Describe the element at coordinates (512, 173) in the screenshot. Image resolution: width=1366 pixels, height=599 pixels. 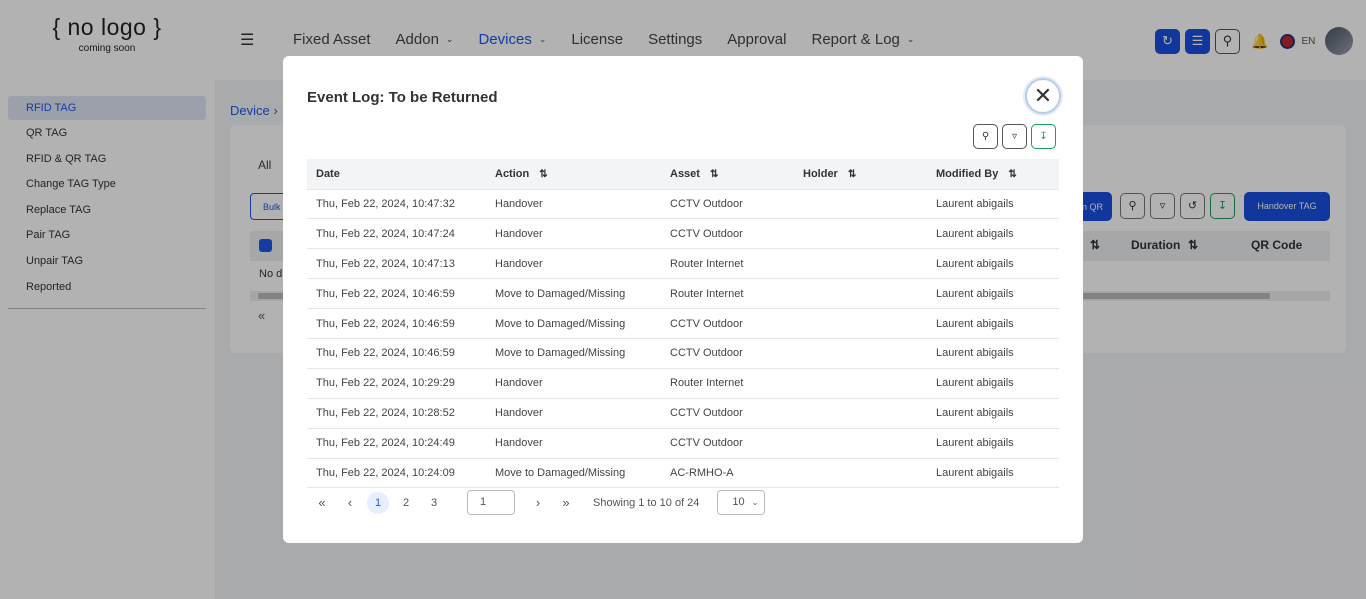
I see `column-label: Action` at that location.